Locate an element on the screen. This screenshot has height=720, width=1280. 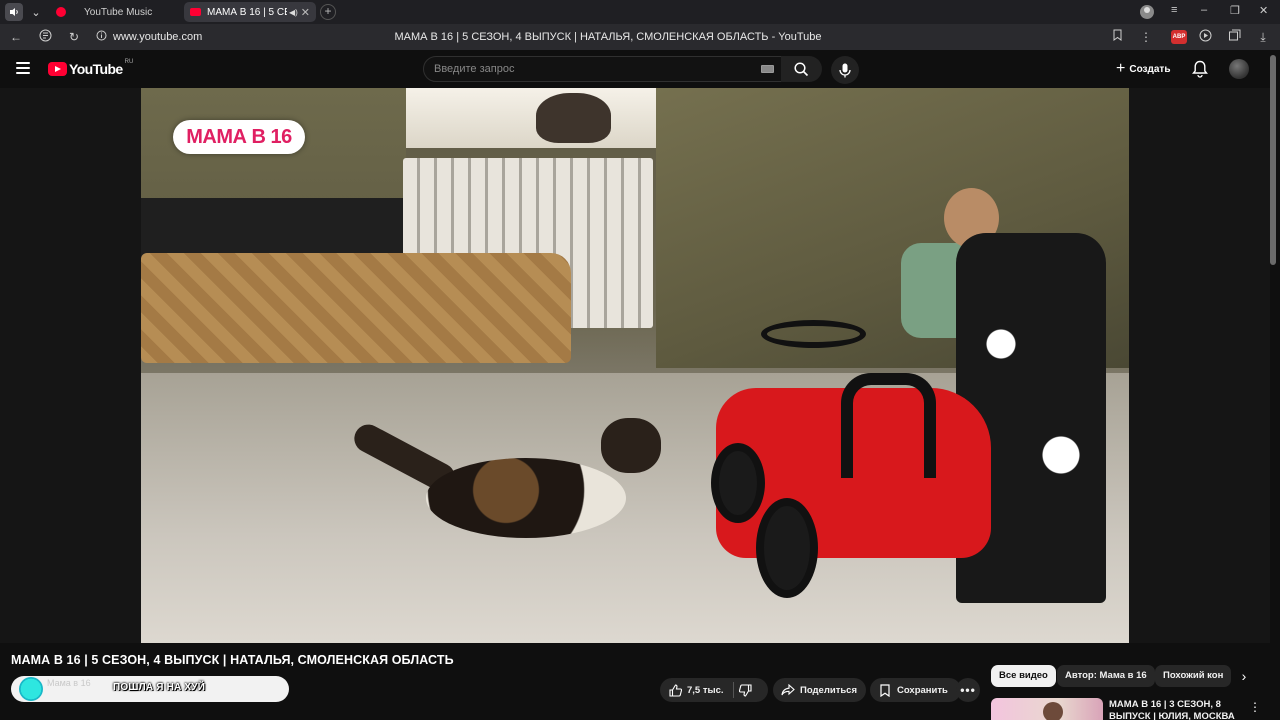
show-logo-overlay: МАМА В 16 is located at coordinates (239, 137).